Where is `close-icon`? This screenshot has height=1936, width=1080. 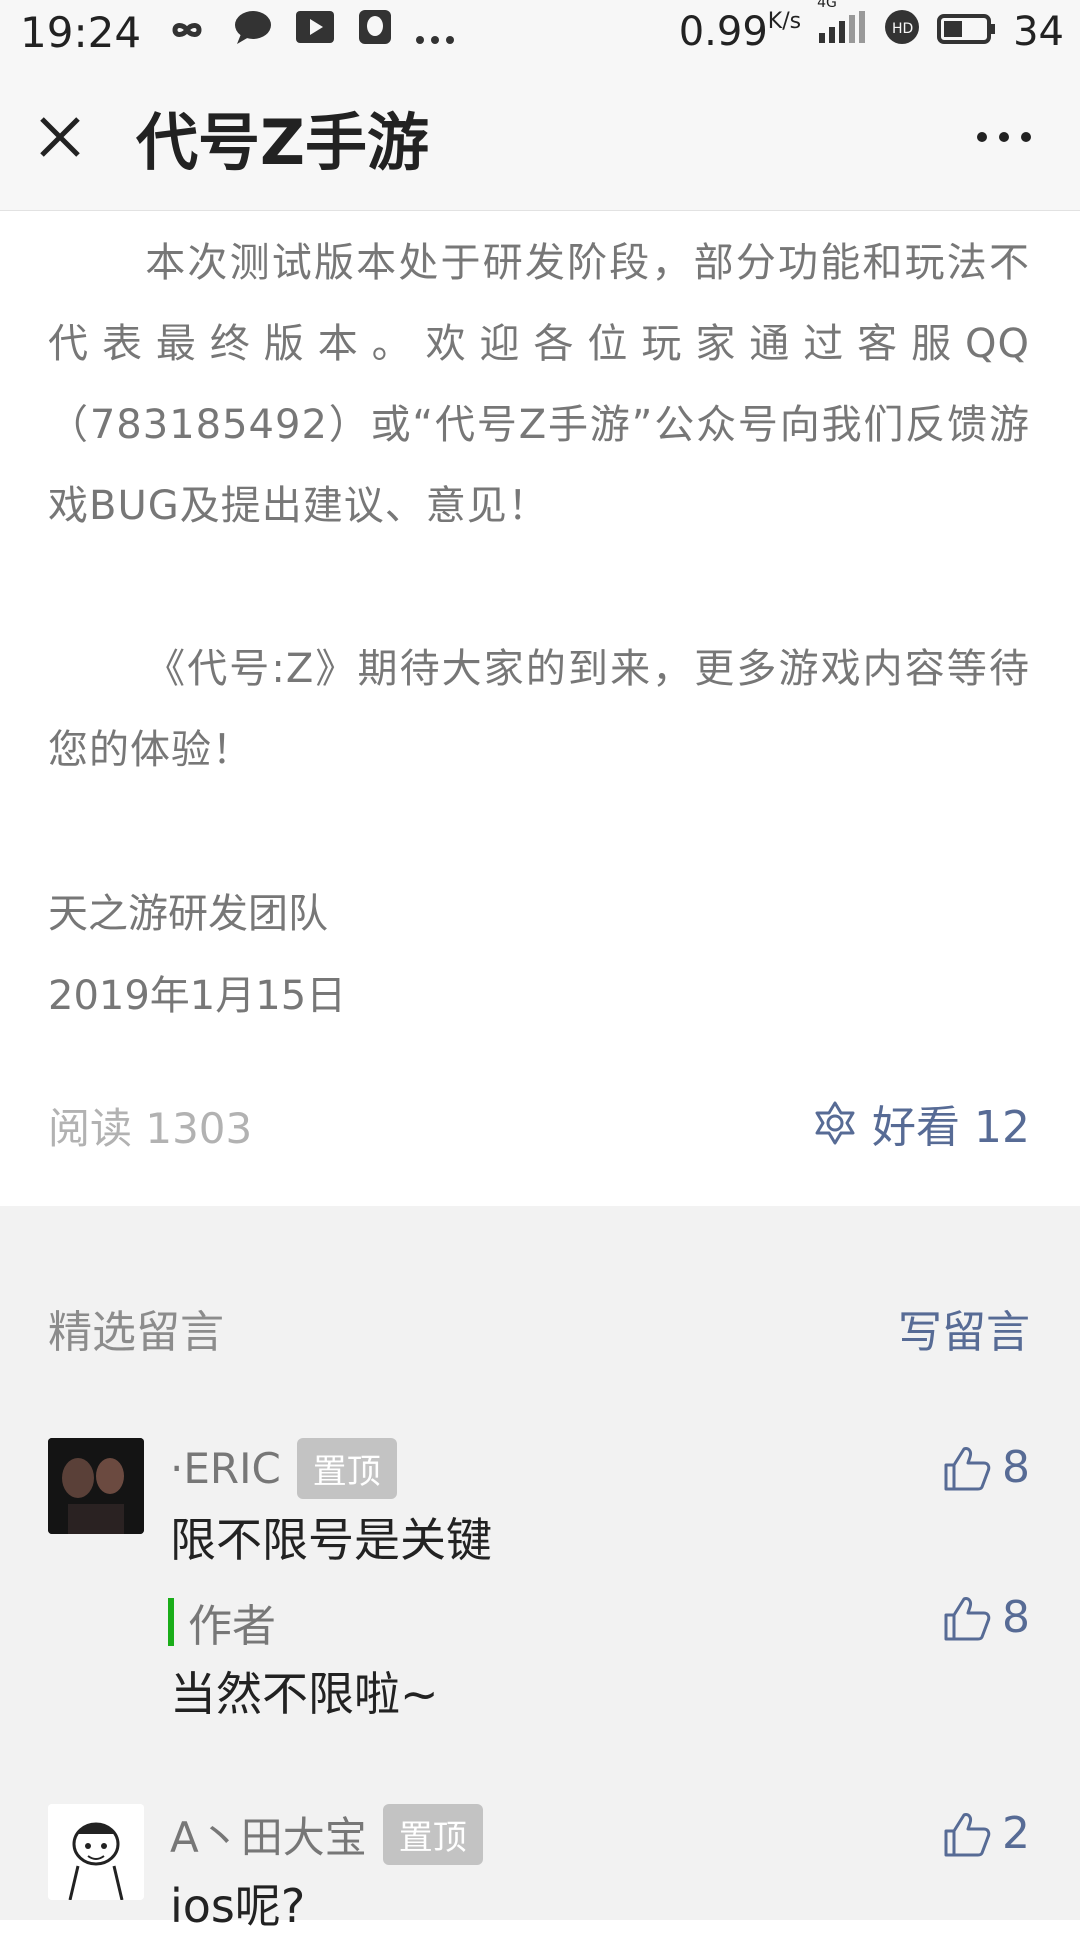
close-icon is located at coordinates (60, 137).